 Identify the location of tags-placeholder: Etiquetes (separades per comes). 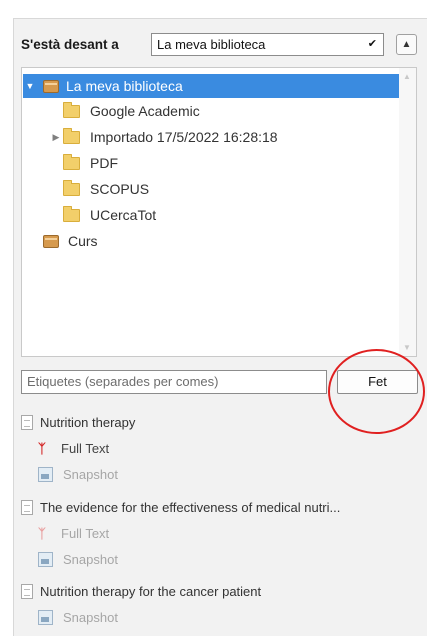
(123, 381).